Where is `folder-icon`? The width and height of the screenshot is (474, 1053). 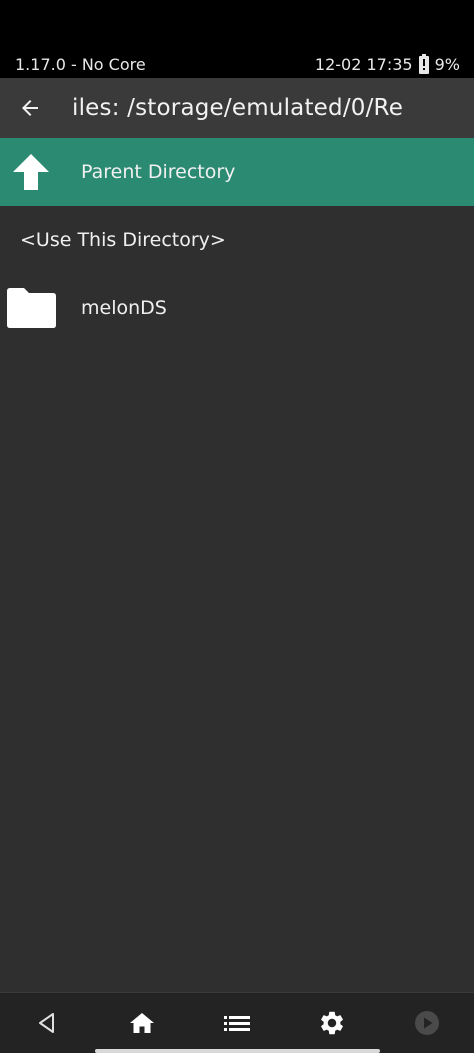 folder-icon is located at coordinates (31, 308).